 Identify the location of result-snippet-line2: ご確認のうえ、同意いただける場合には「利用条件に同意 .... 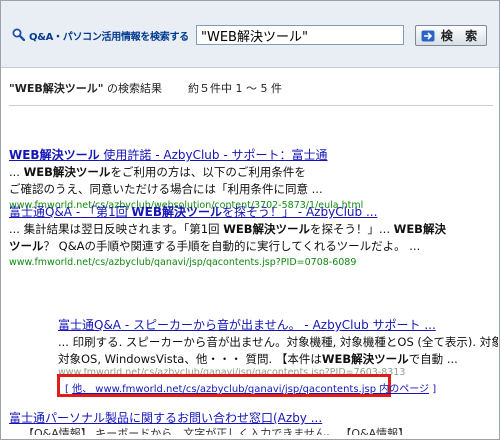
(166, 189).